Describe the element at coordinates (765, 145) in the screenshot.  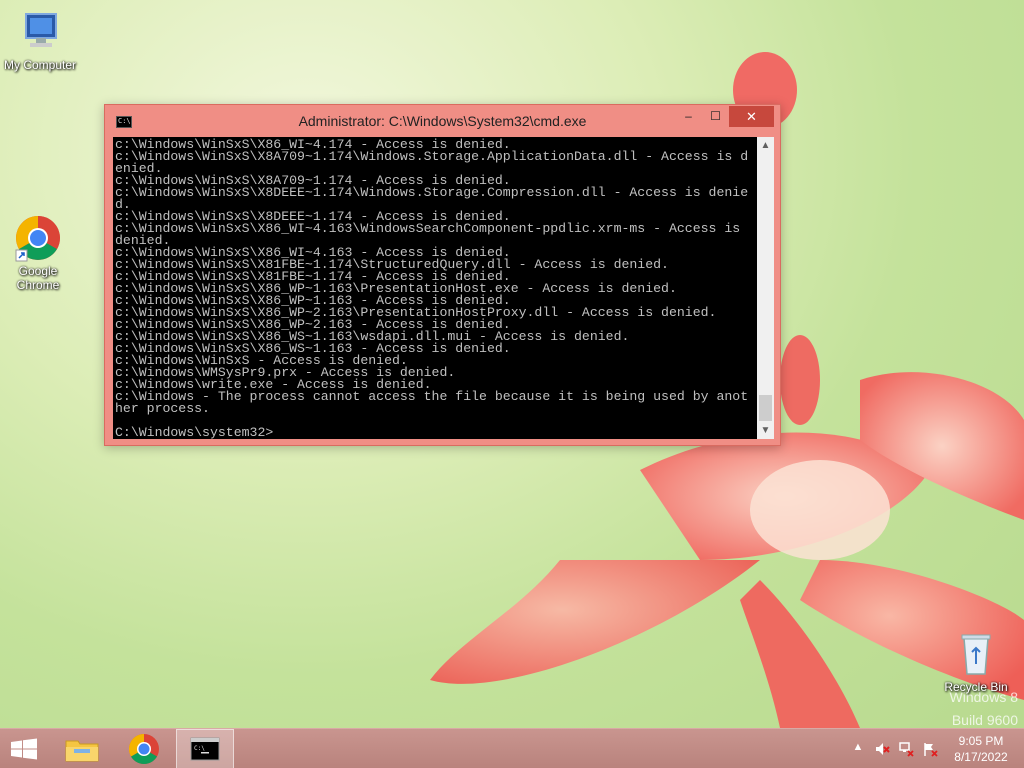
I see `scroll-up-icon: ▲` at that location.